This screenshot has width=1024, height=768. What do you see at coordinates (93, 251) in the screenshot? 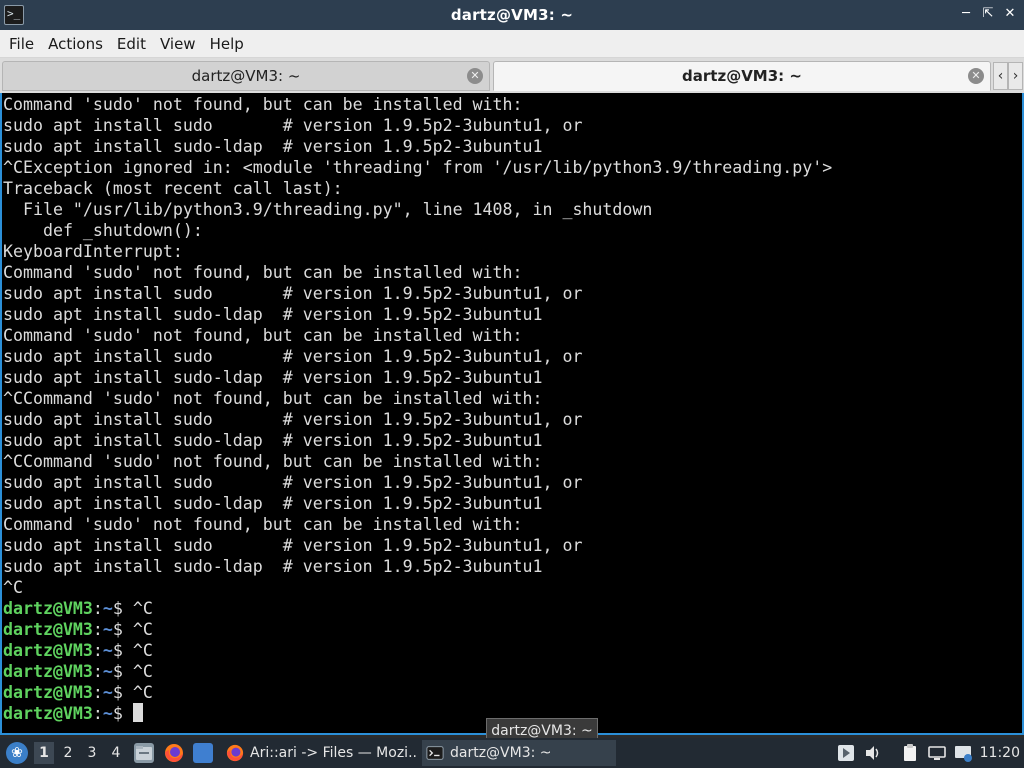
I see `terminal-line: KeyboardInterrupt:` at bounding box center [93, 251].